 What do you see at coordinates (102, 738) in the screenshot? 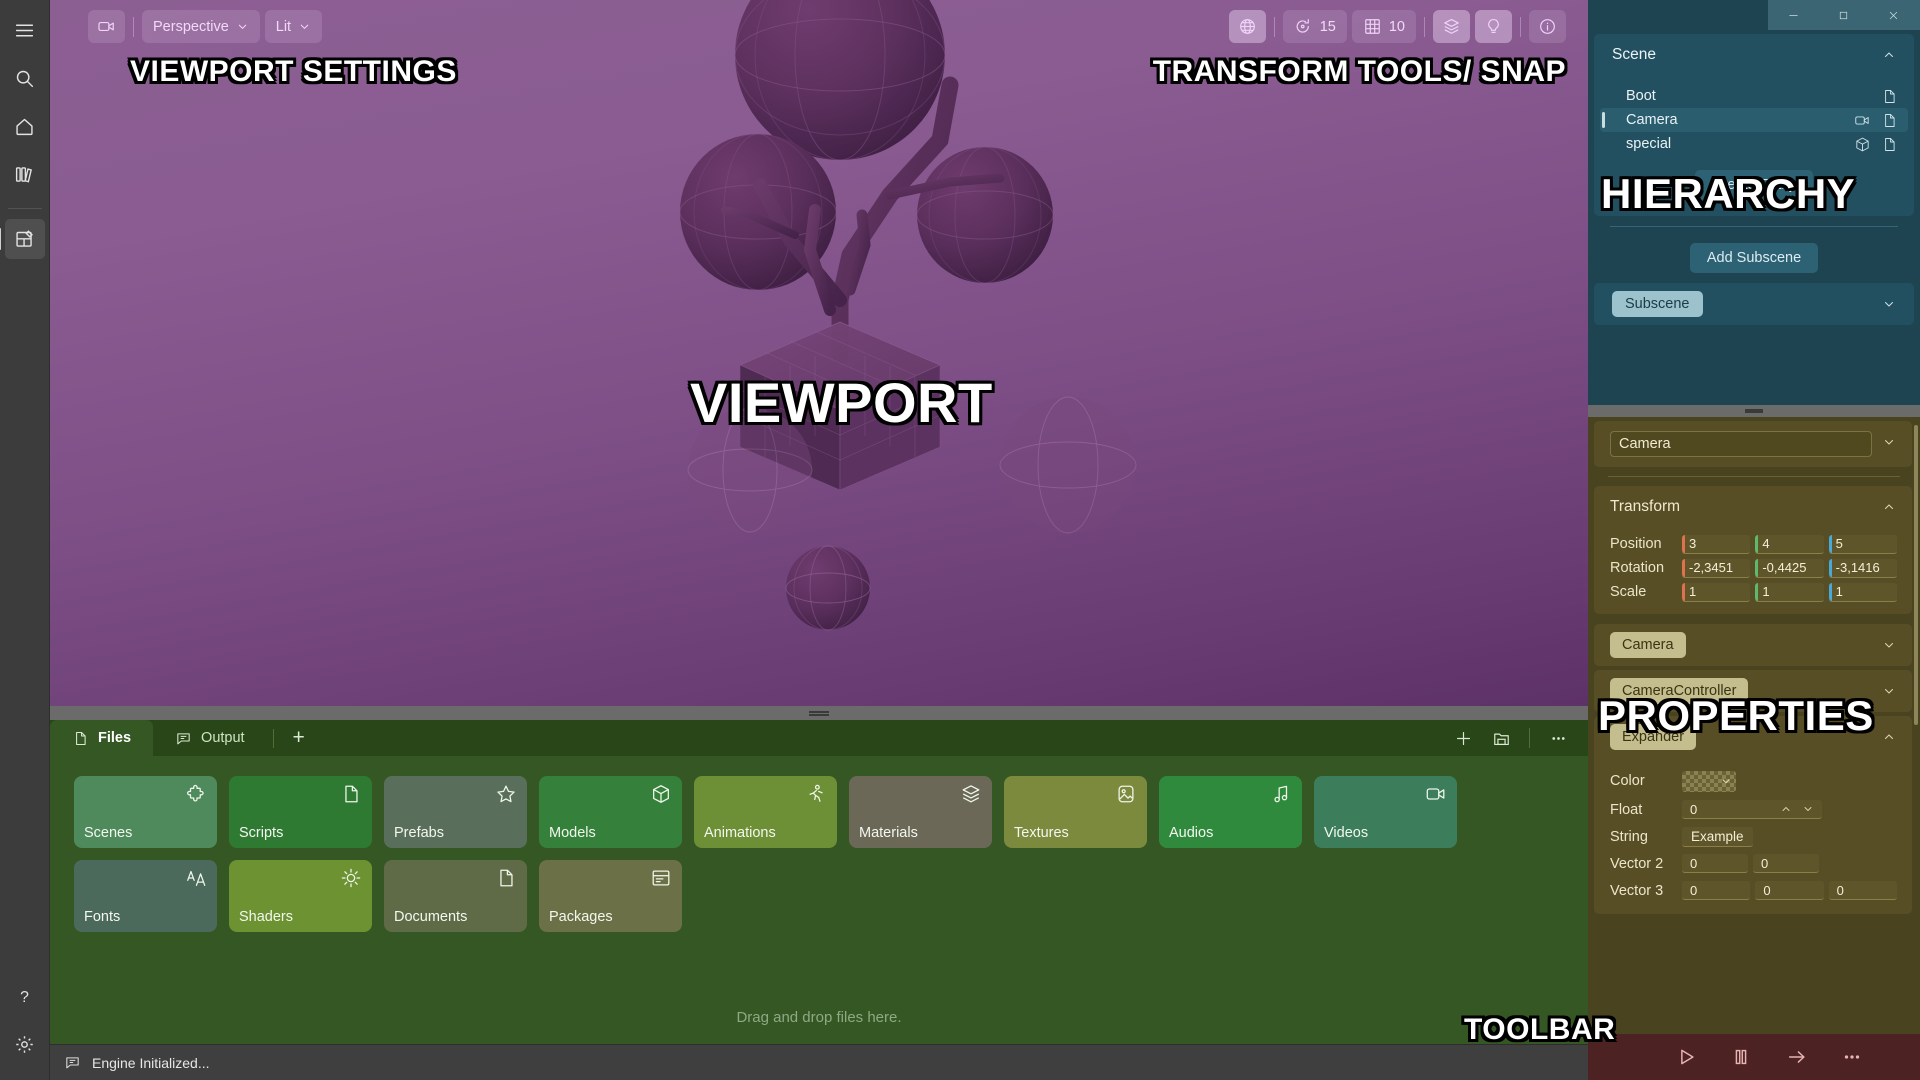
I see `tab-files: Files` at bounding box center [102, 738].